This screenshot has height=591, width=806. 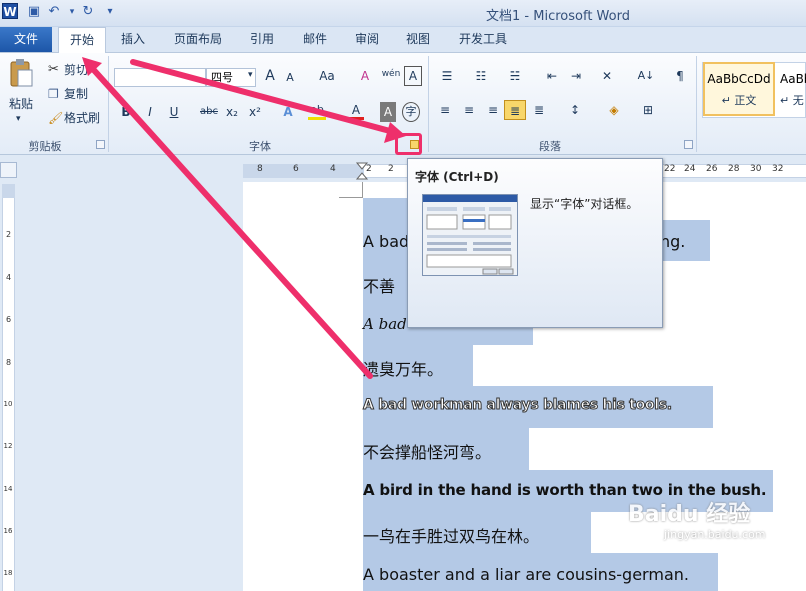 I want to click on multilevel-list-icon: ☵, so click(x=515, y=76).